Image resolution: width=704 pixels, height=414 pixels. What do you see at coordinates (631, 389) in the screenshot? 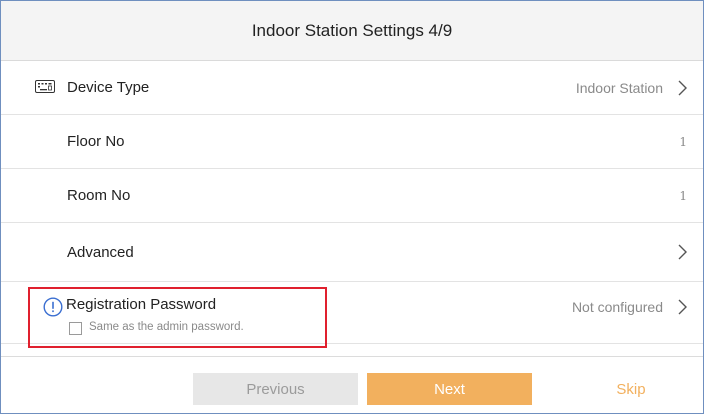
I see `skip-button: Skip` at bounding box center [631, 389].